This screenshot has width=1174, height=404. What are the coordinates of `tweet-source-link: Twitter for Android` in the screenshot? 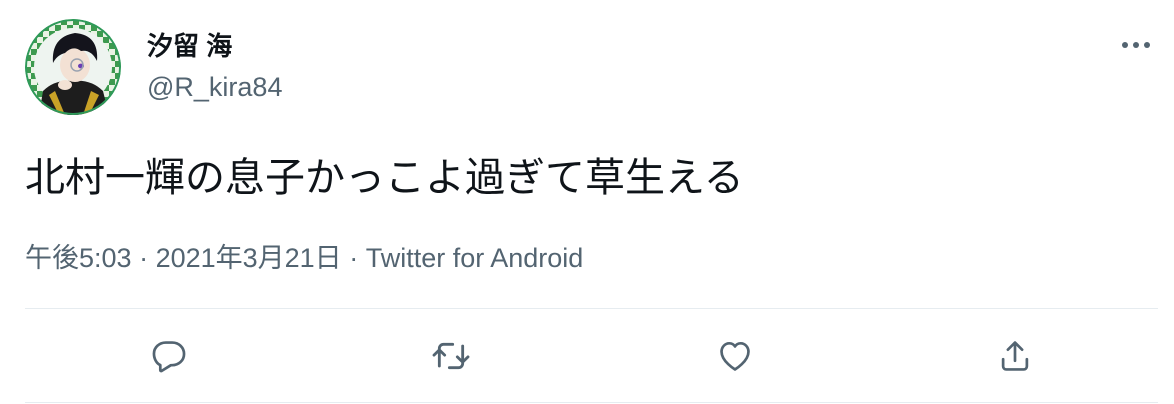 It's located at (475, 258).